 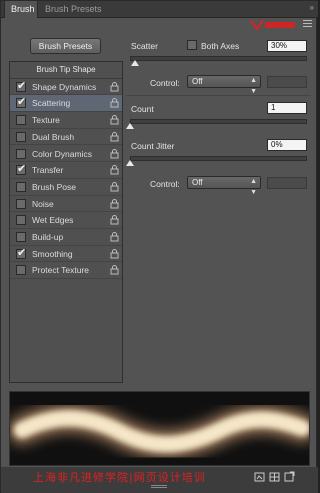 What do you see at coordinates (159, 431) in the screenshot?
I see `stroke-preview-image` at bounding box center [159, 431].